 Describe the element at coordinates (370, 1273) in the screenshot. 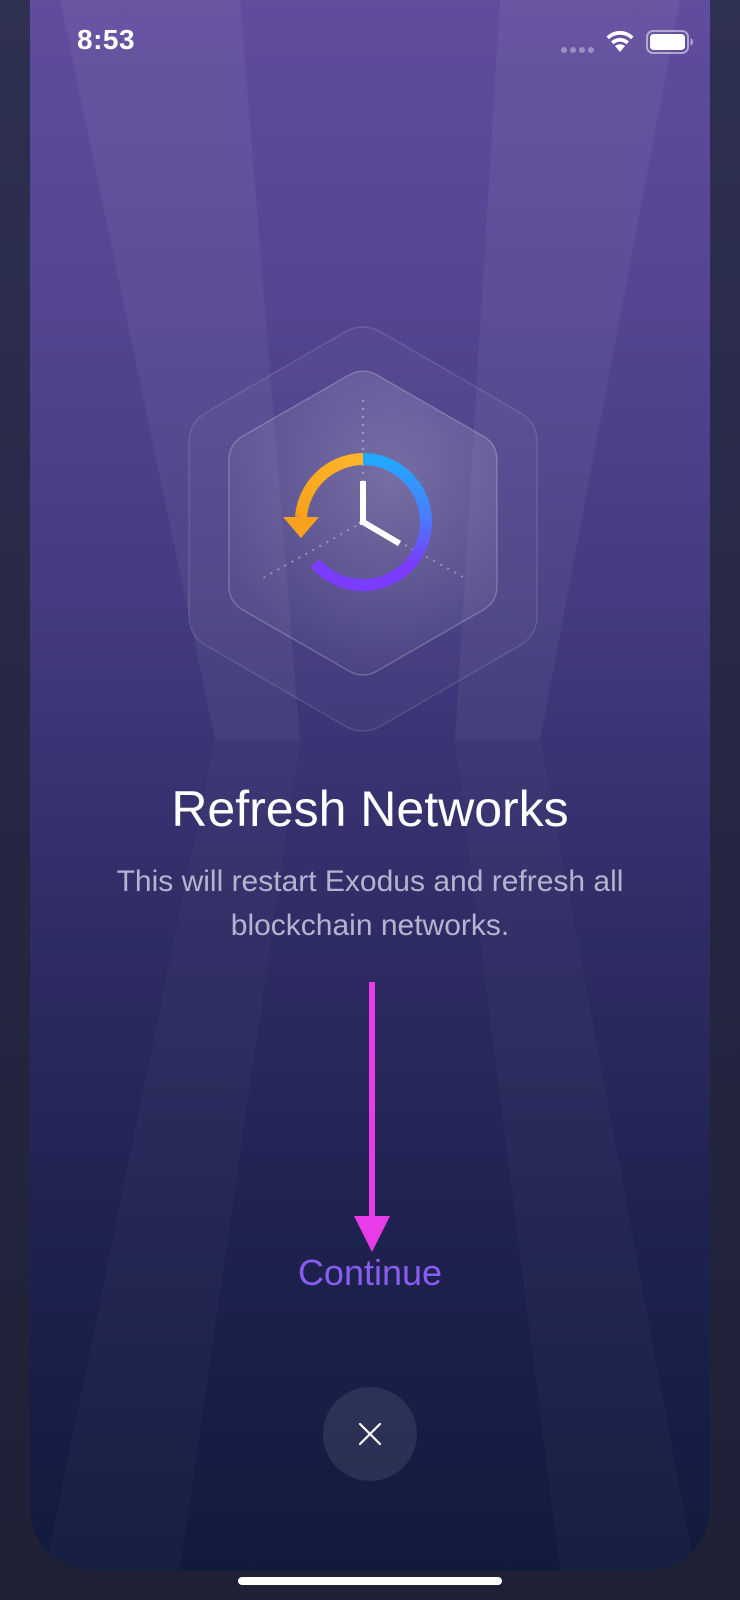

I see `continue-button: Continue` at that location.